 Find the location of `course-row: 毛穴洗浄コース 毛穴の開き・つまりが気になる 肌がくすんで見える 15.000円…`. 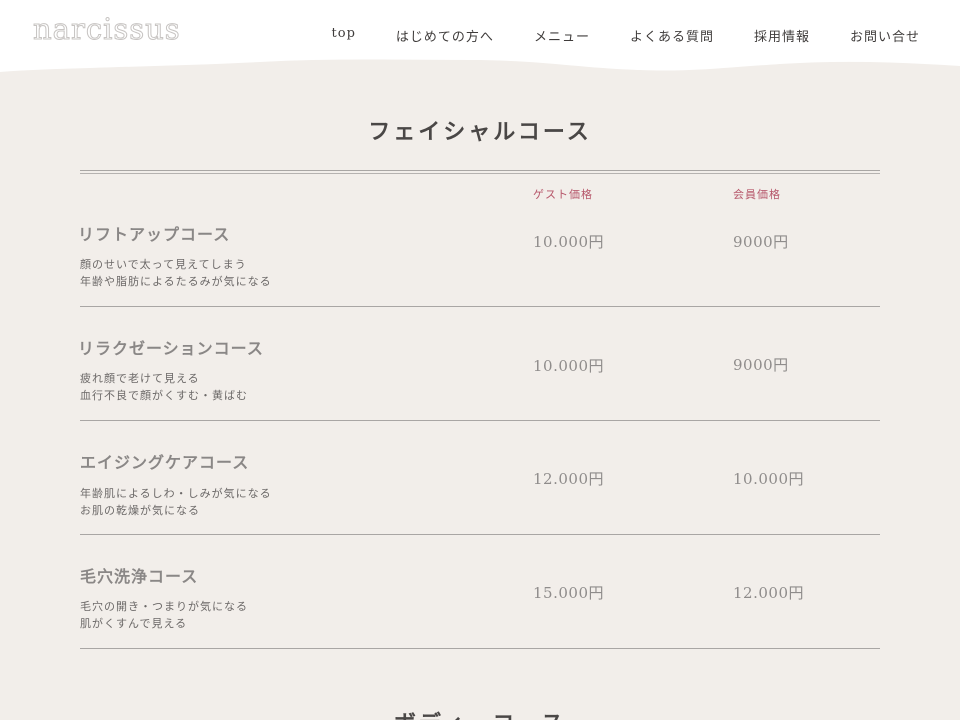

course-row: 毛穴洗浄コース 毛穴の開き・つまりが気になる 肌がくすんで見える 15.000円… is located at coordinates (480, 606).